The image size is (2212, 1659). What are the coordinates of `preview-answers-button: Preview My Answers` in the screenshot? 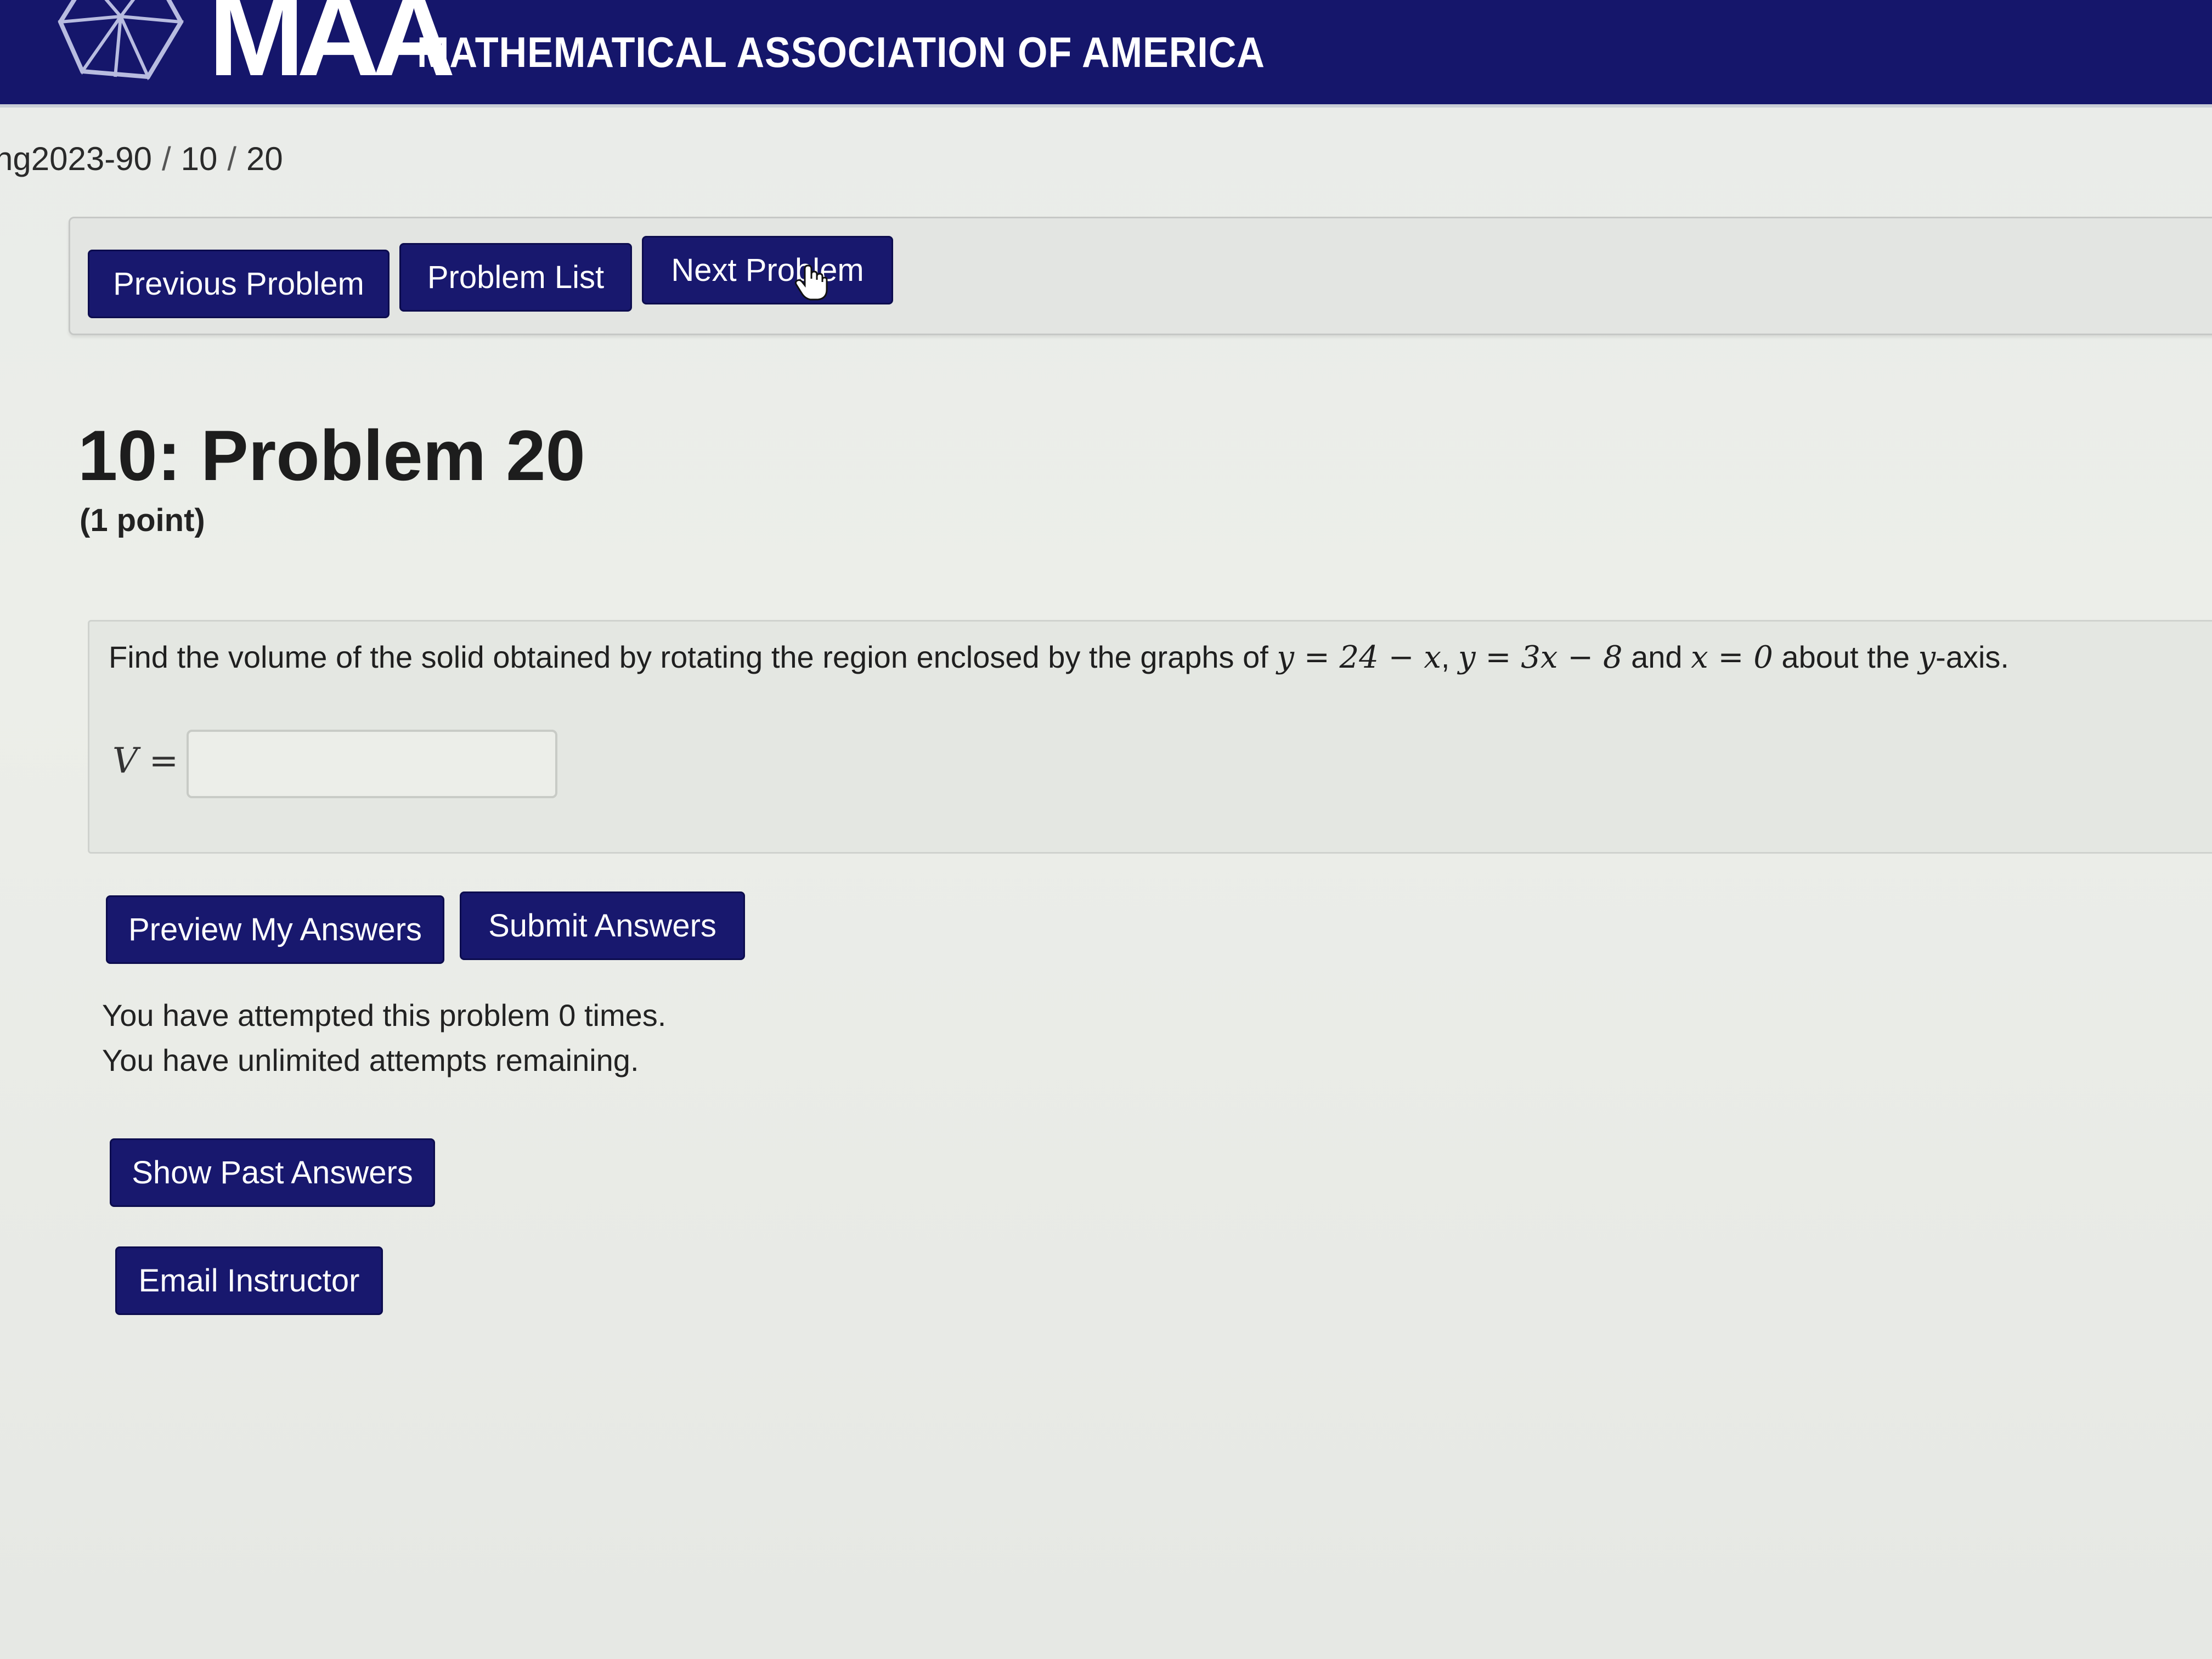 It's located at (275, 929).